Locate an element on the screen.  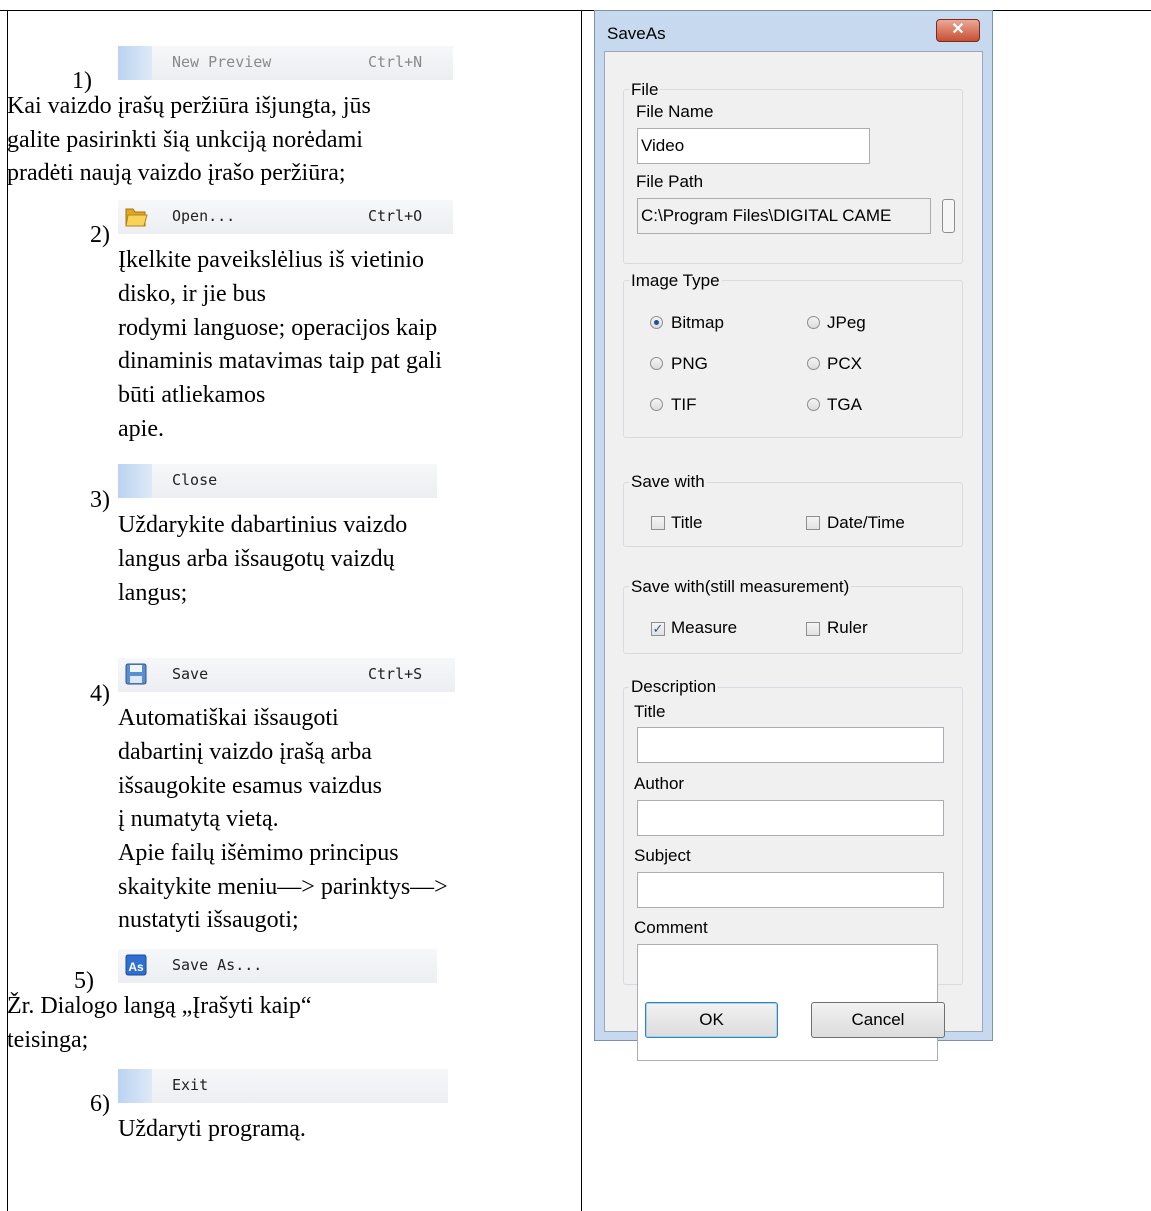
checkmark-icon: ✓ is located at coordinates (658, 628).